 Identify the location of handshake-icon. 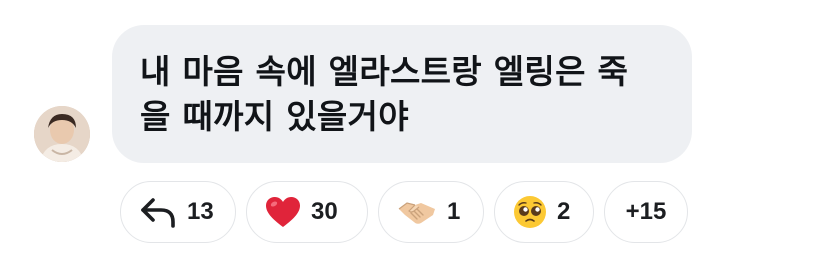
(417, 212).